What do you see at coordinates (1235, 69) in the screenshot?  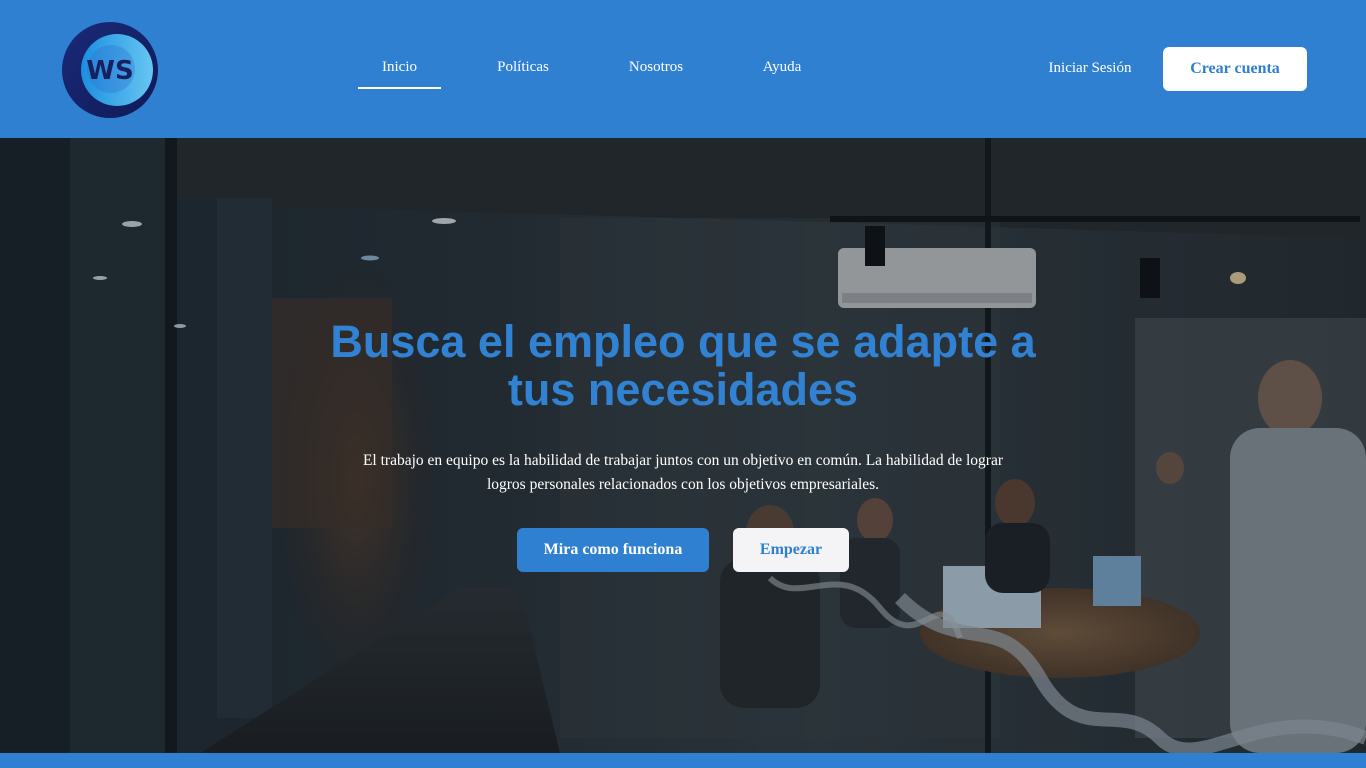 I see `create-account-button: Crear cuenta` at bounding box center [1235, 69].